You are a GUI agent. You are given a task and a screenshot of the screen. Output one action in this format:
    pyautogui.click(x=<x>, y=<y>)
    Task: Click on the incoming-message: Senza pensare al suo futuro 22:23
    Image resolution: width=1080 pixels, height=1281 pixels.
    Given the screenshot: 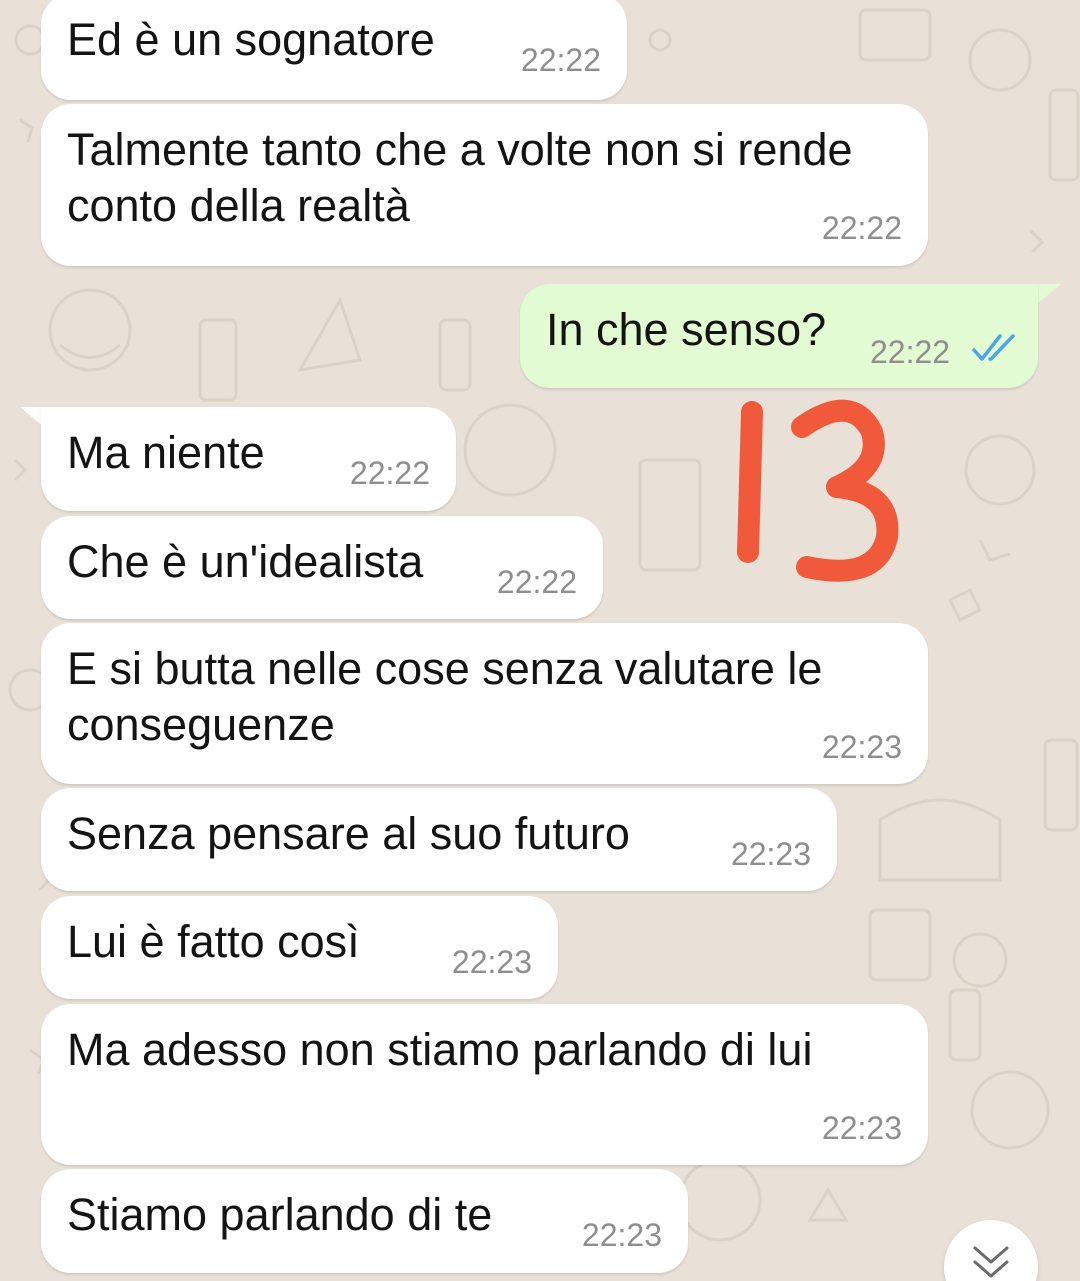 What is the action you would take?
    pyautogui.click(x=439, y=839)
    